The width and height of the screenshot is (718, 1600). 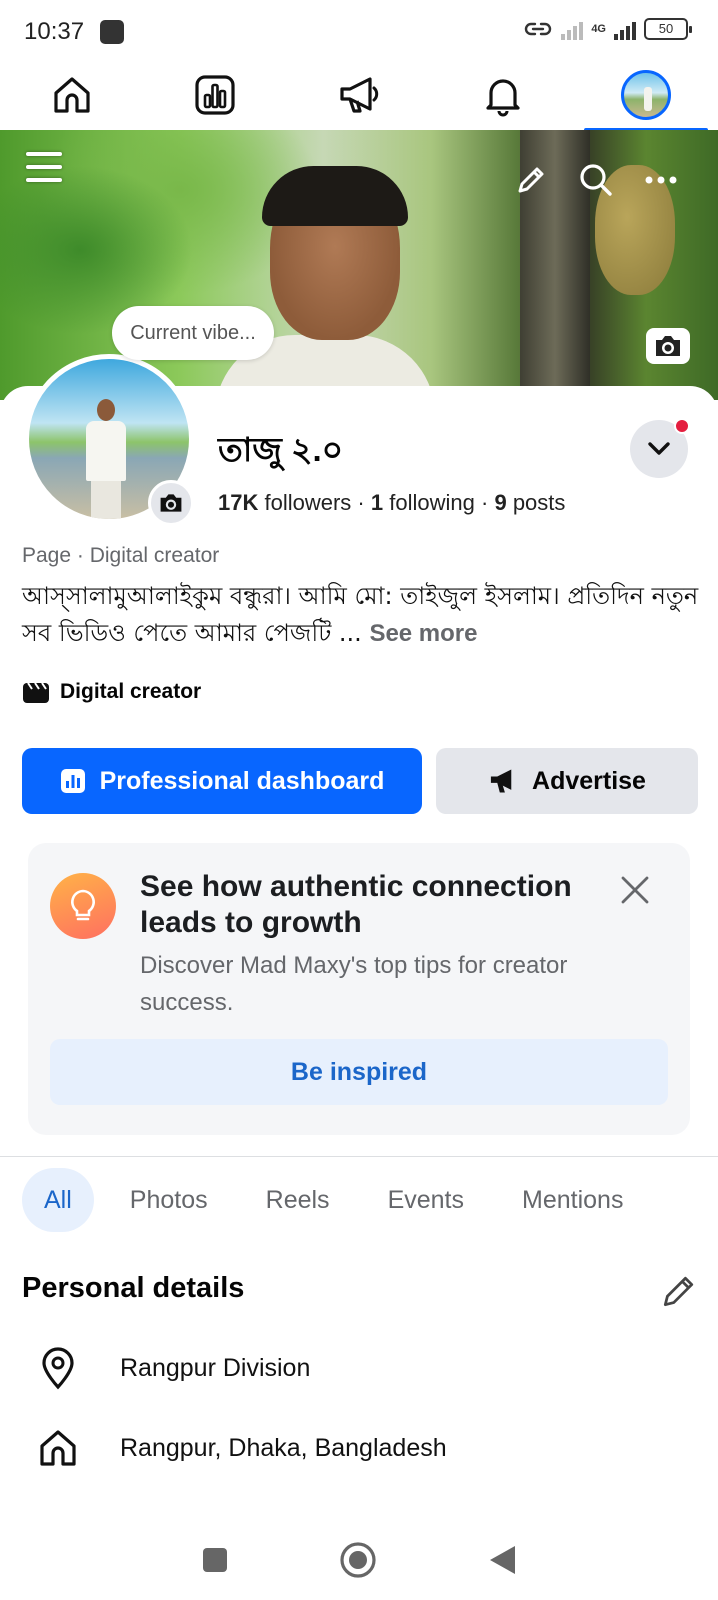 What do you see at coordinates (58, 1368) in the screenshot?
I see `location-pin-icon` at bounding box center [58, 1368].